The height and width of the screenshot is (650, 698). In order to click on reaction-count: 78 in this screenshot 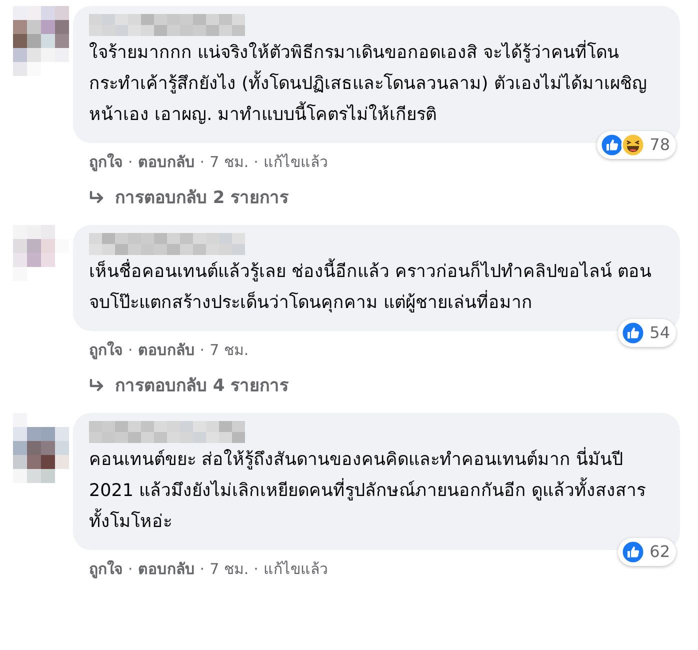, I will do `click(660, 145)`.